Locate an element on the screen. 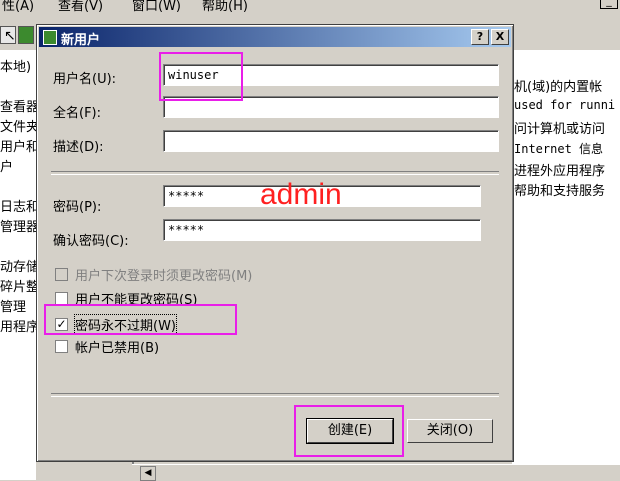 The image size is (620, 481). tree-item: 户 is located at coordinates (6, 165).